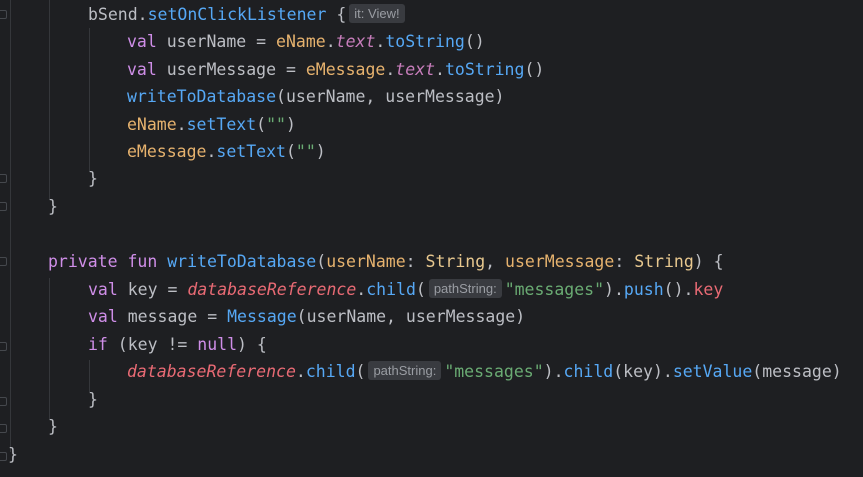 The height and width of the screenshot is (477, 863). I want to click on code-token: setValue, so click(712, 371).